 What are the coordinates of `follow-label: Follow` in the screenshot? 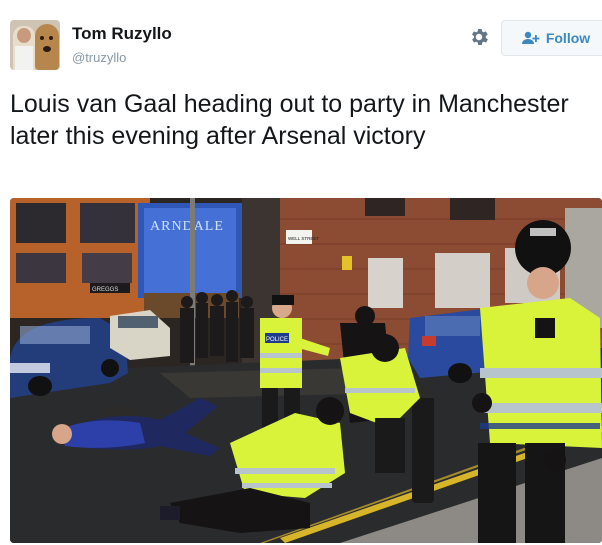 It's located at (568, 38).